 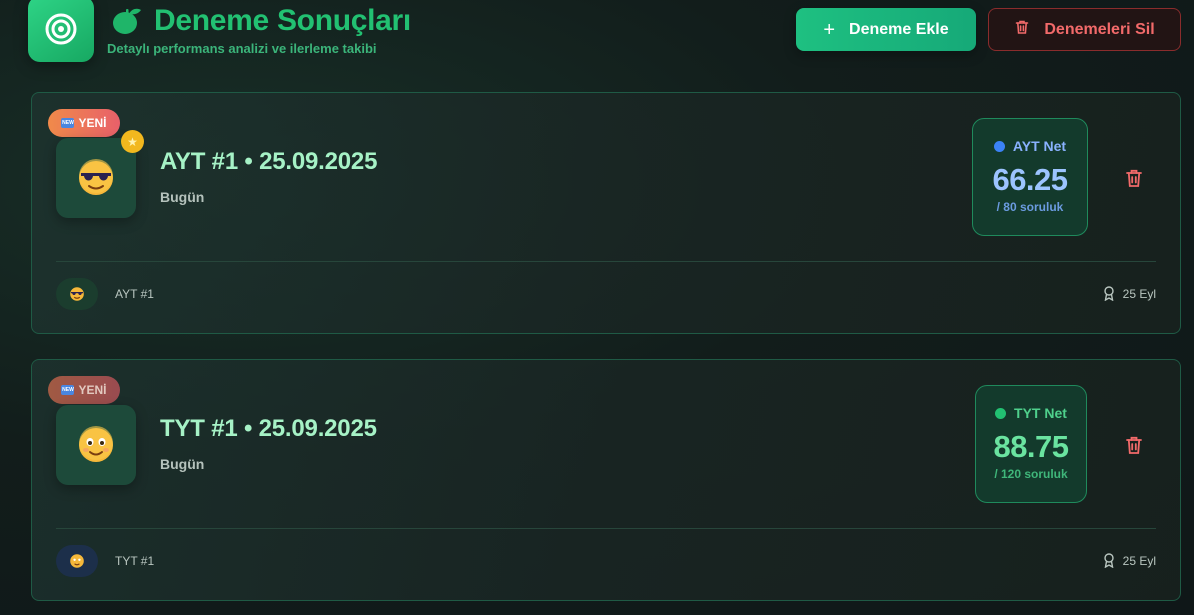 What do you see at coordinates (829, 29) in the screenshot?
I see `plus-icon: +` at bounding box center [829, 29].